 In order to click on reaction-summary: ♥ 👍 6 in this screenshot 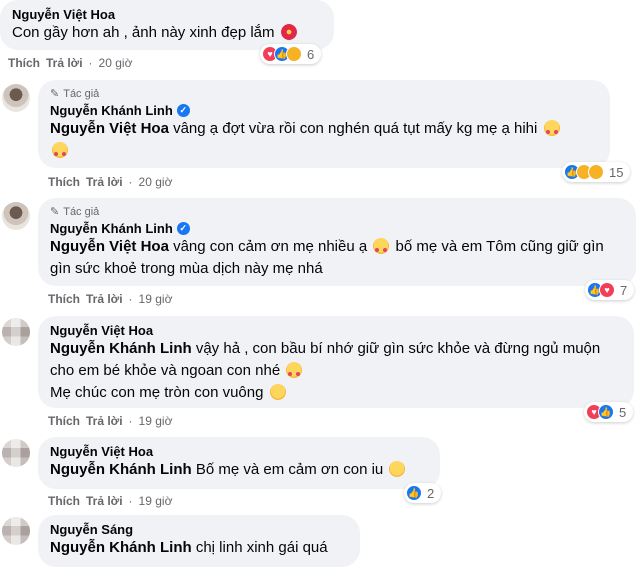, I will do `click(291, 54)`.